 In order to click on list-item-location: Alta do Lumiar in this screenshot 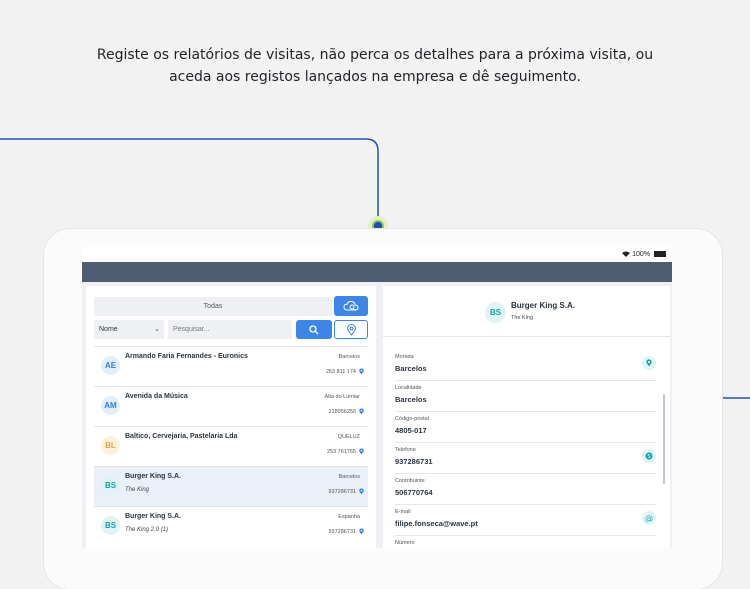, I will do `click(342, 397)`.